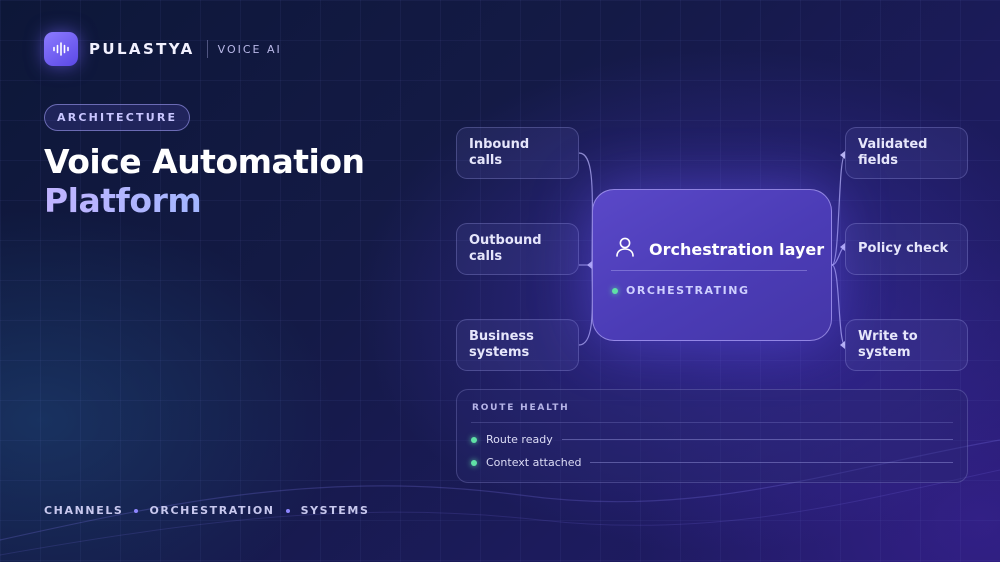  Describe the element at coordinates (519, 439) in the screenshot. I see `route-health-label: Route ready` at that location.